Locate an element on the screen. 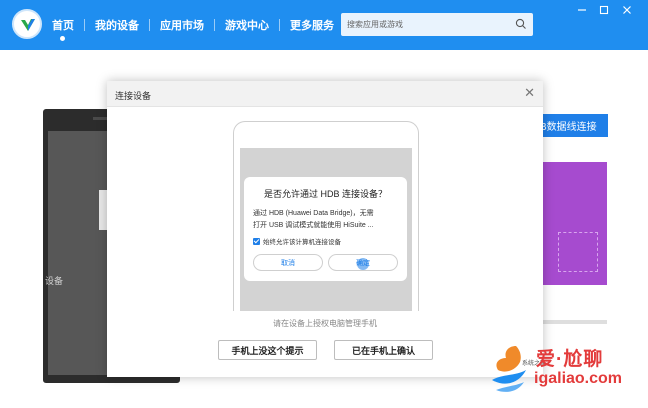  main-nav: 首页 我的设备 应用市场 游戏中心 更多服务 is located at coordinates (198, 25).